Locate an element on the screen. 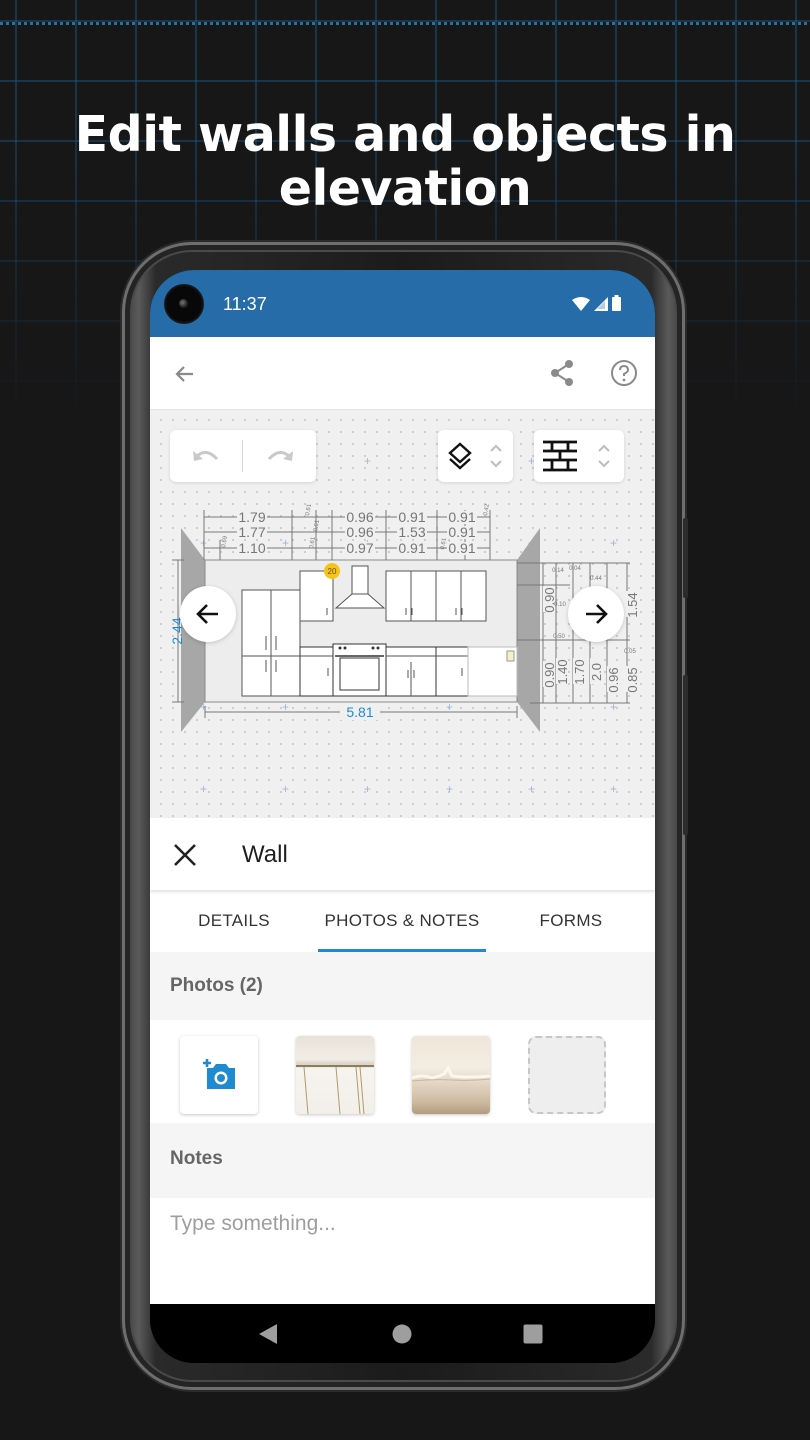 The image size is (810, 1440). close-icon is located at coordinates (185, 855).